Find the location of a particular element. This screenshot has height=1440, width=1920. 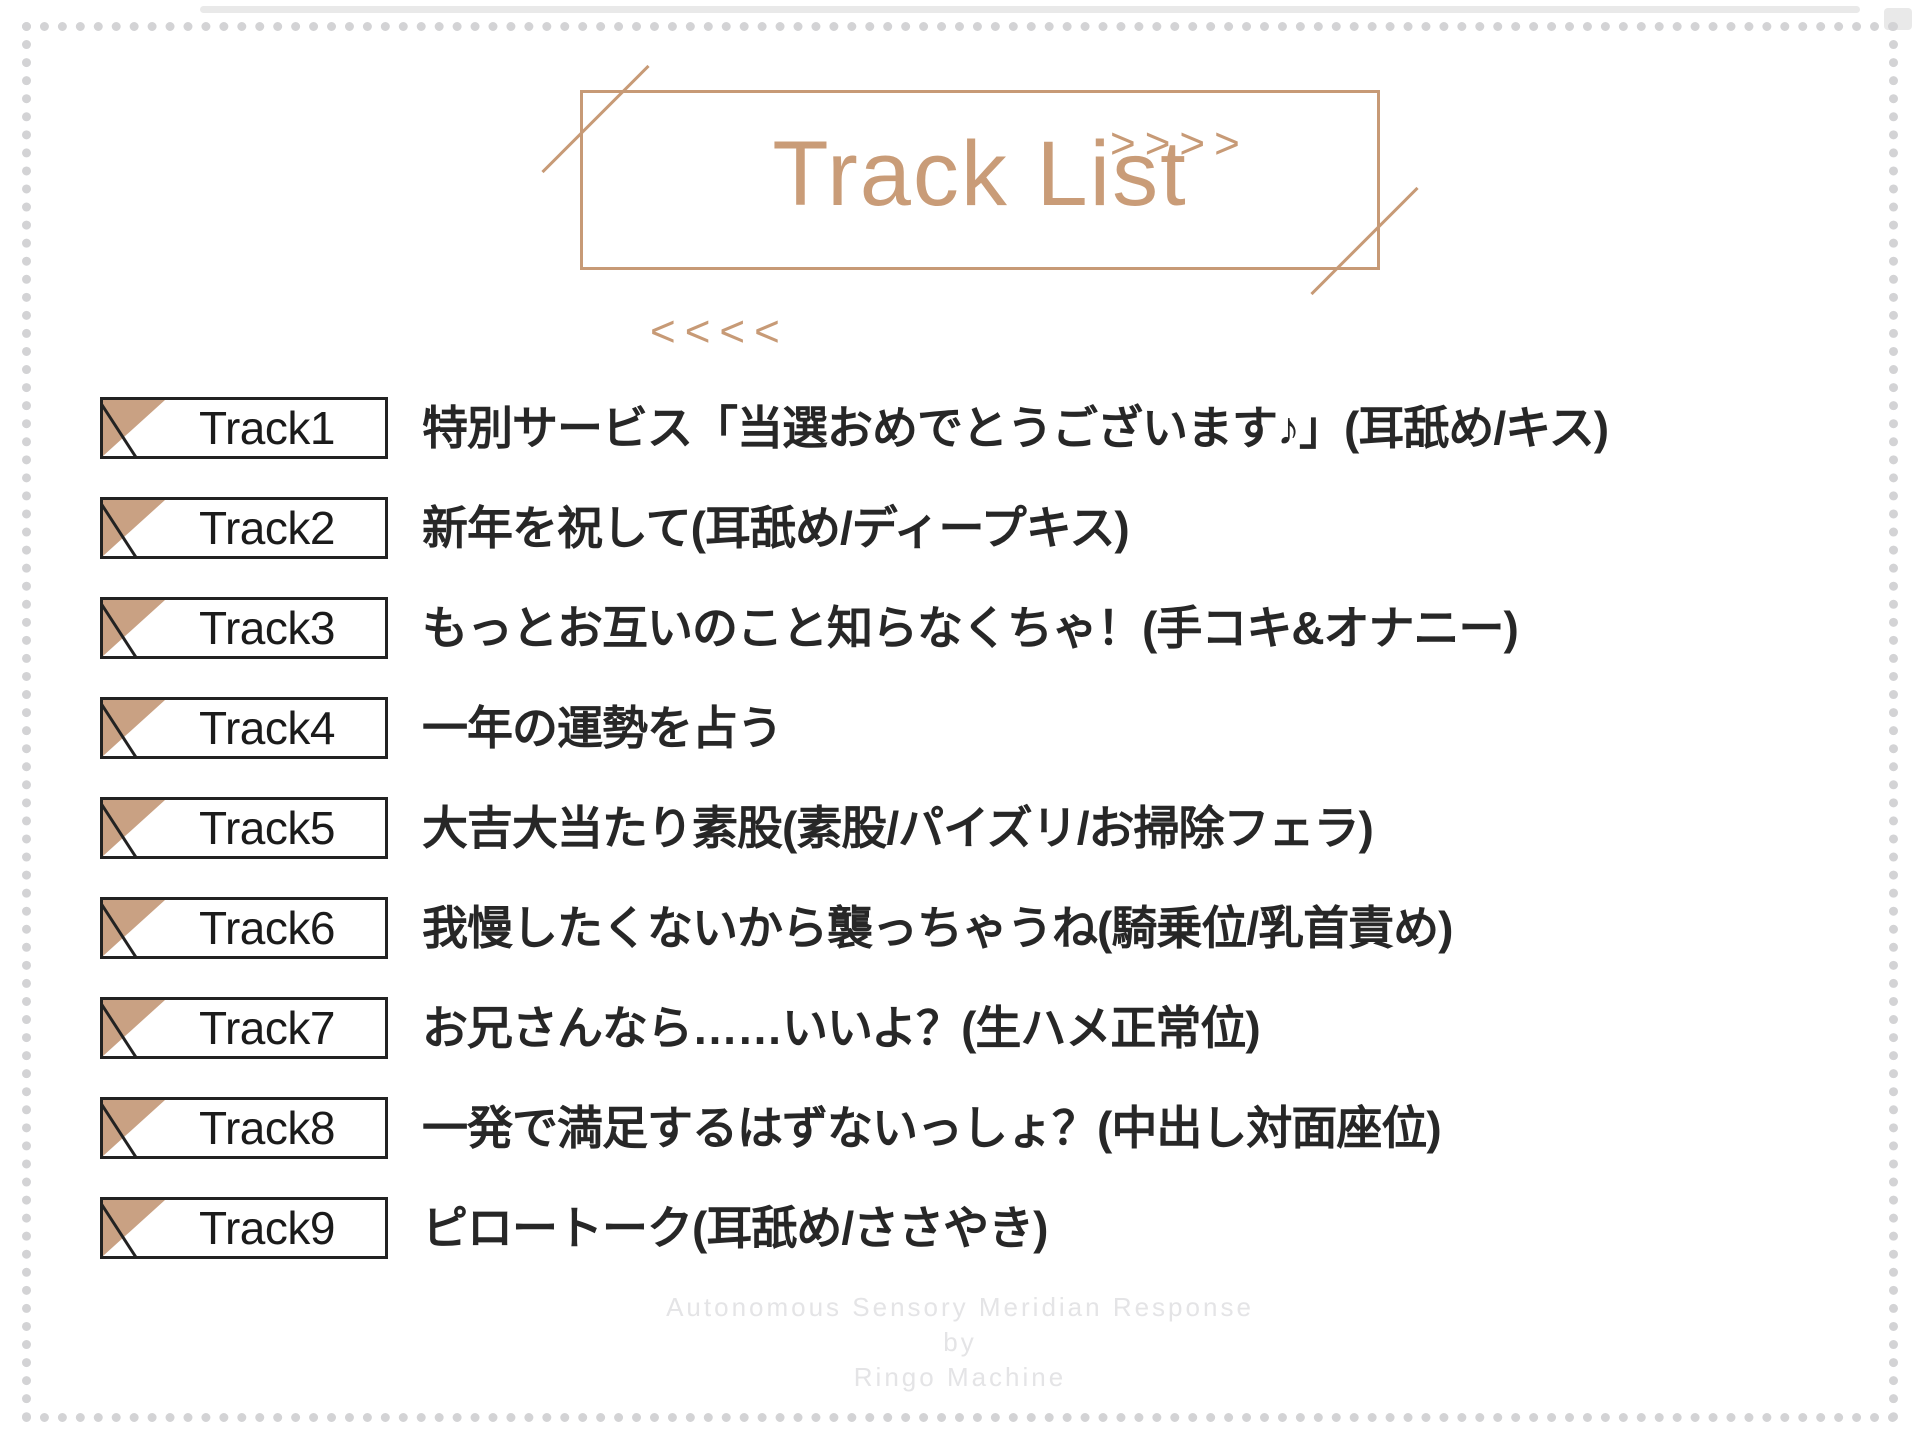

track-number-badge: Track9 is located at coordinates (244, 1228).